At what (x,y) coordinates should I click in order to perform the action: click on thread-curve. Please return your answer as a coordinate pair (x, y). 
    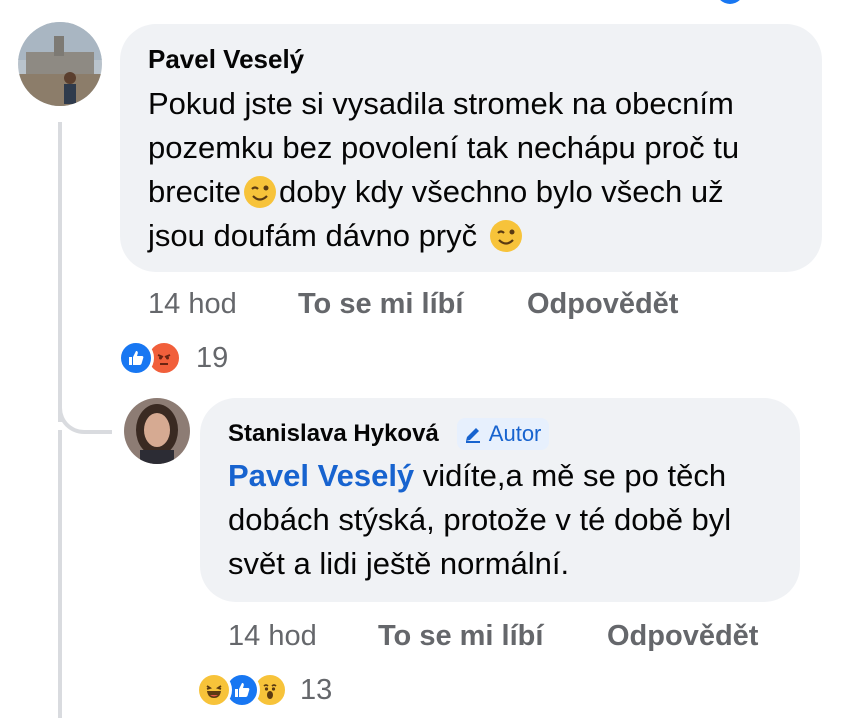
    Looking at the image, I should click on (85, 407).